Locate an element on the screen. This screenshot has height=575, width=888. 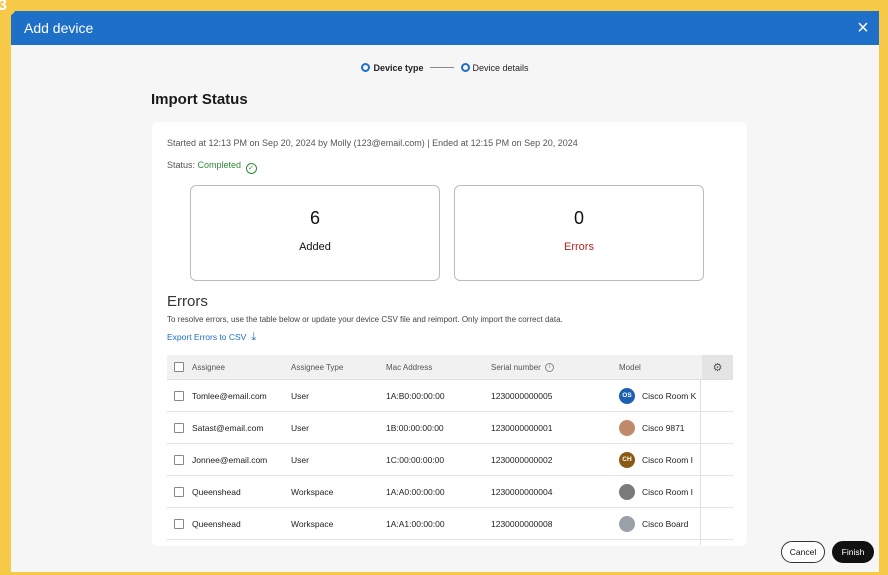
cell-assignee: Tomlee@email.com is located at coordinates (229, 395).